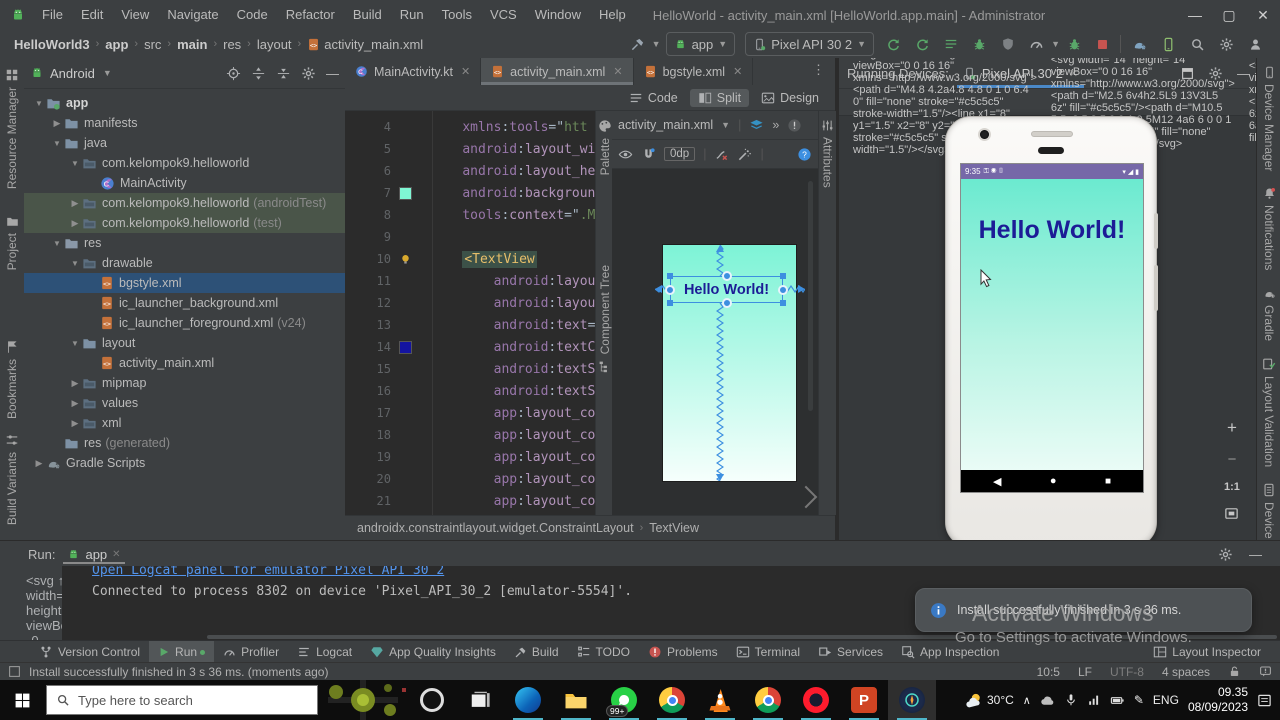  I want to click on breadcrumb-item: res, so click(232, 44).